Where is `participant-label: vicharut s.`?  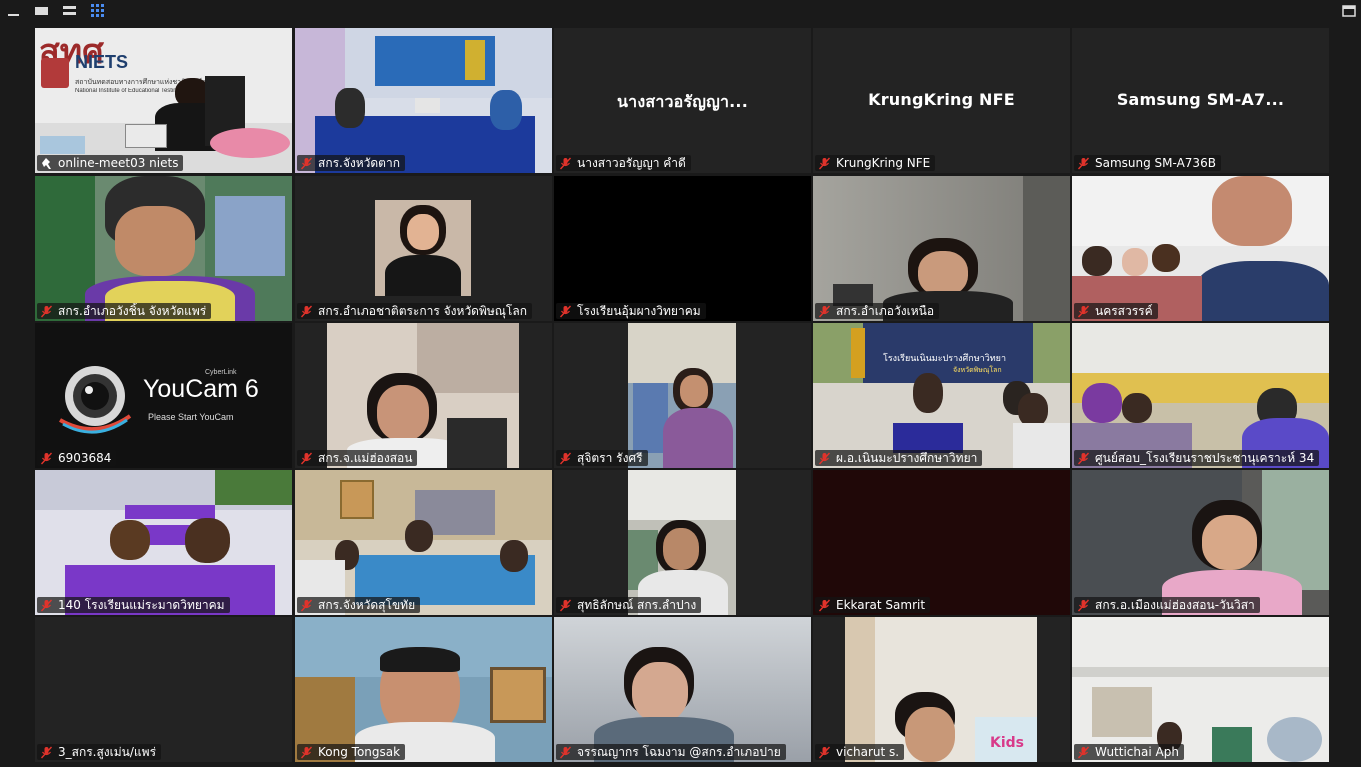 participant-label: vicharut s. is located at coordinates (860, 752).